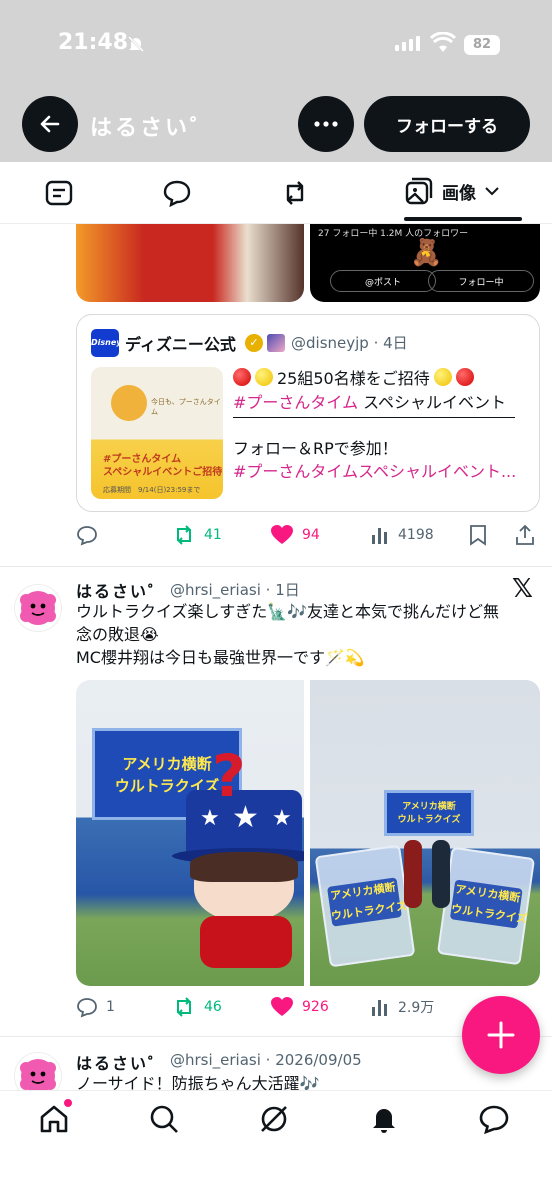 The image size is (552, 1200). Describe the element at coordinates (110, 1007) in the screenshot. I see `reply-count: 1` at that location.